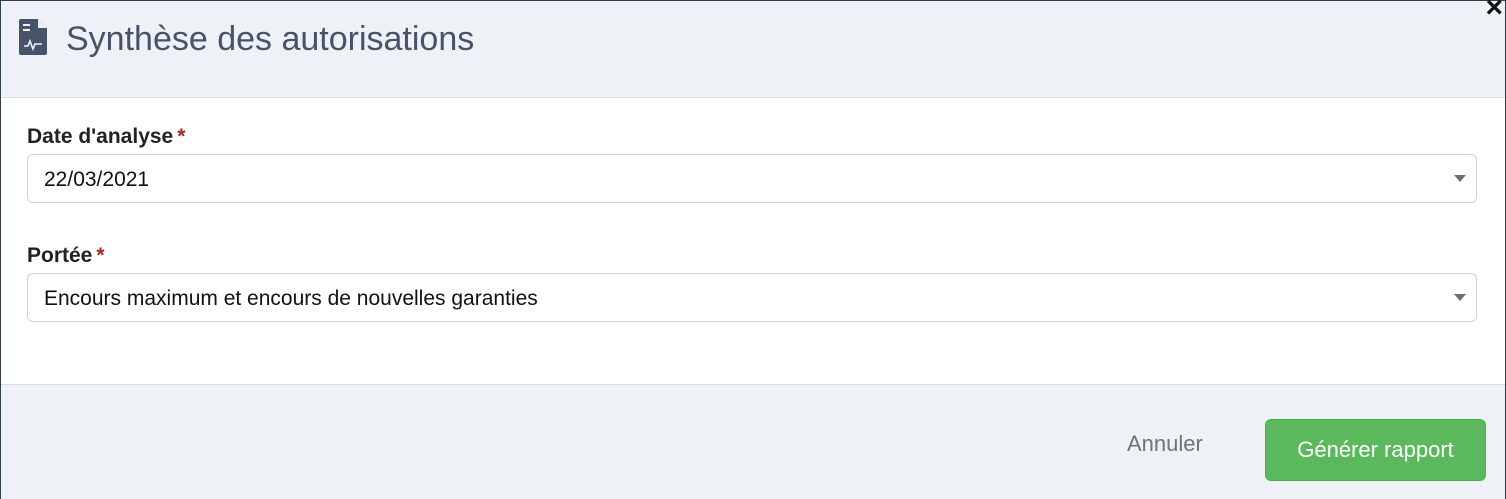 The height and width of the screenshot is (499, 1506). What do you see at coordinates (33, 37) in the screenshot?
I see `document-chart-icon` at bounding box center [33, 37].